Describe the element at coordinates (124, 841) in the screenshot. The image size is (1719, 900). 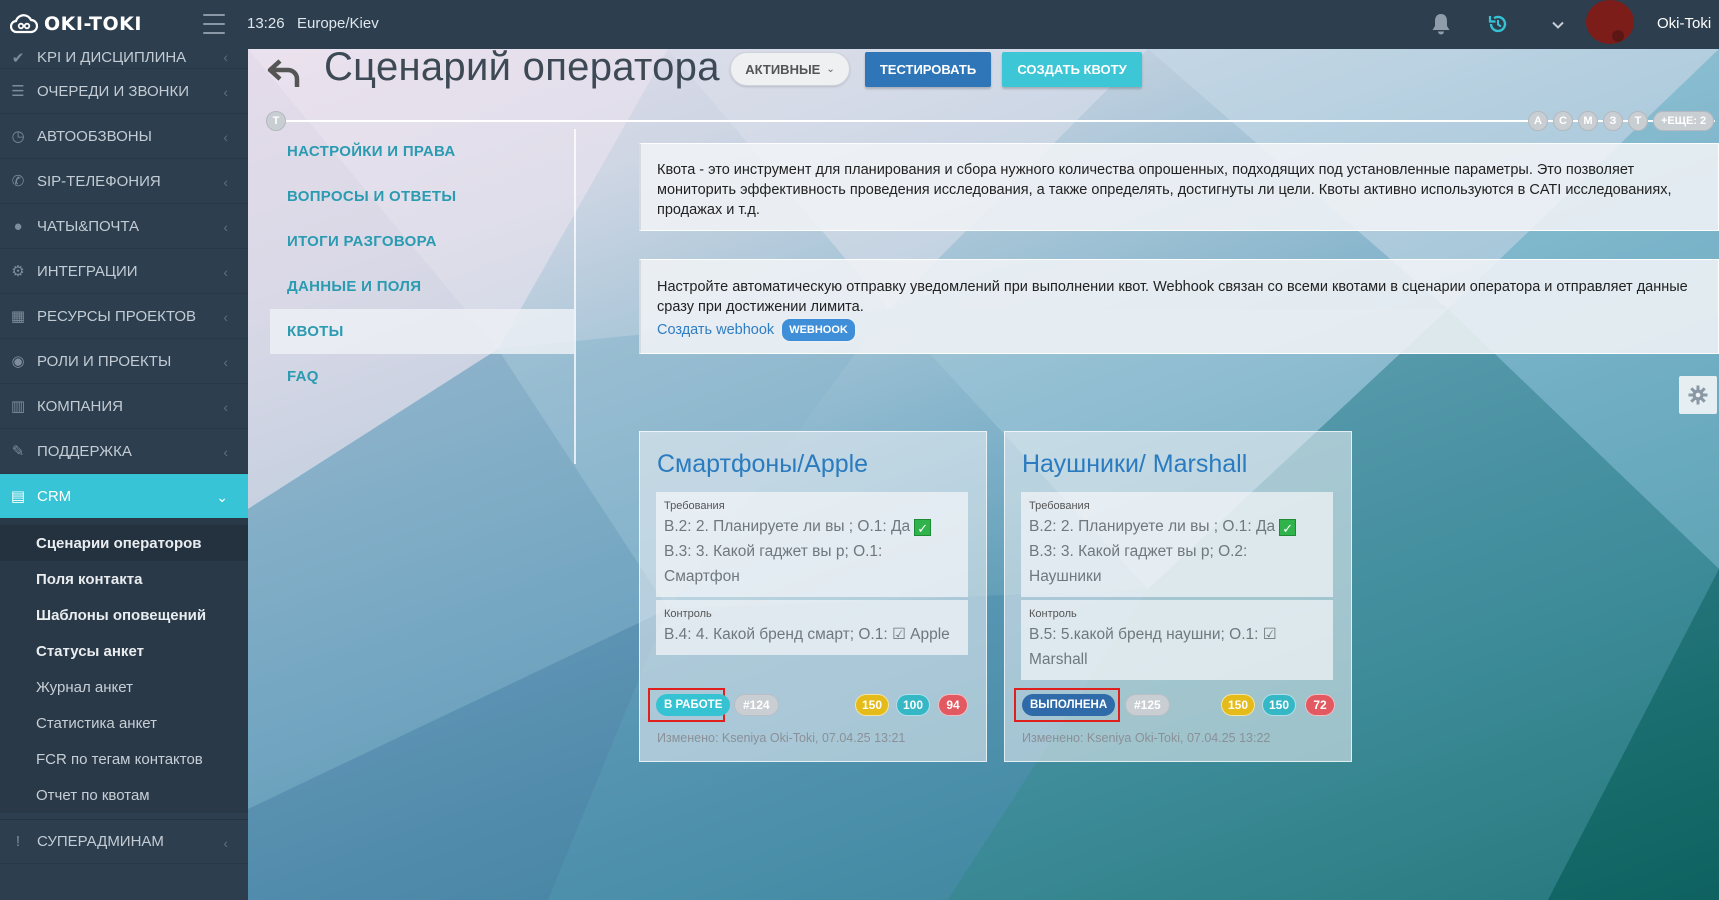
I see `sidebar-item-superadmin: ! СУПЕРАДМИНАМ ‹` at that location.